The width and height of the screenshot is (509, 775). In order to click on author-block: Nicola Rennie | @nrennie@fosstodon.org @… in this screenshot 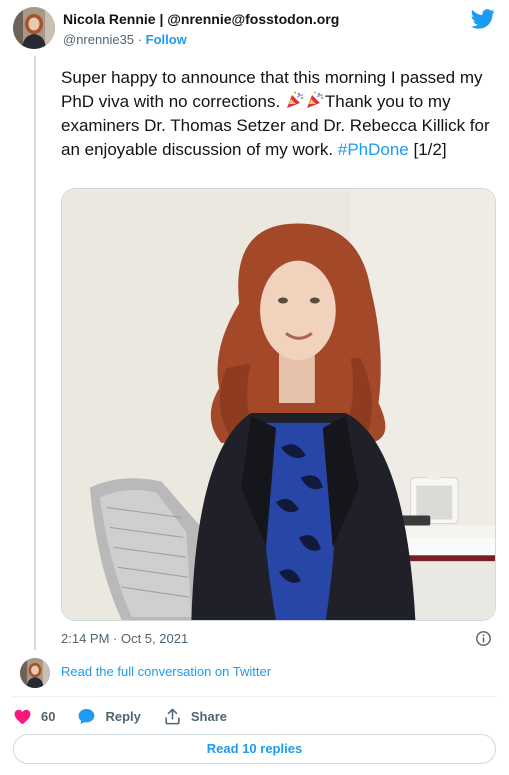, I will do `click(201, 29)`.